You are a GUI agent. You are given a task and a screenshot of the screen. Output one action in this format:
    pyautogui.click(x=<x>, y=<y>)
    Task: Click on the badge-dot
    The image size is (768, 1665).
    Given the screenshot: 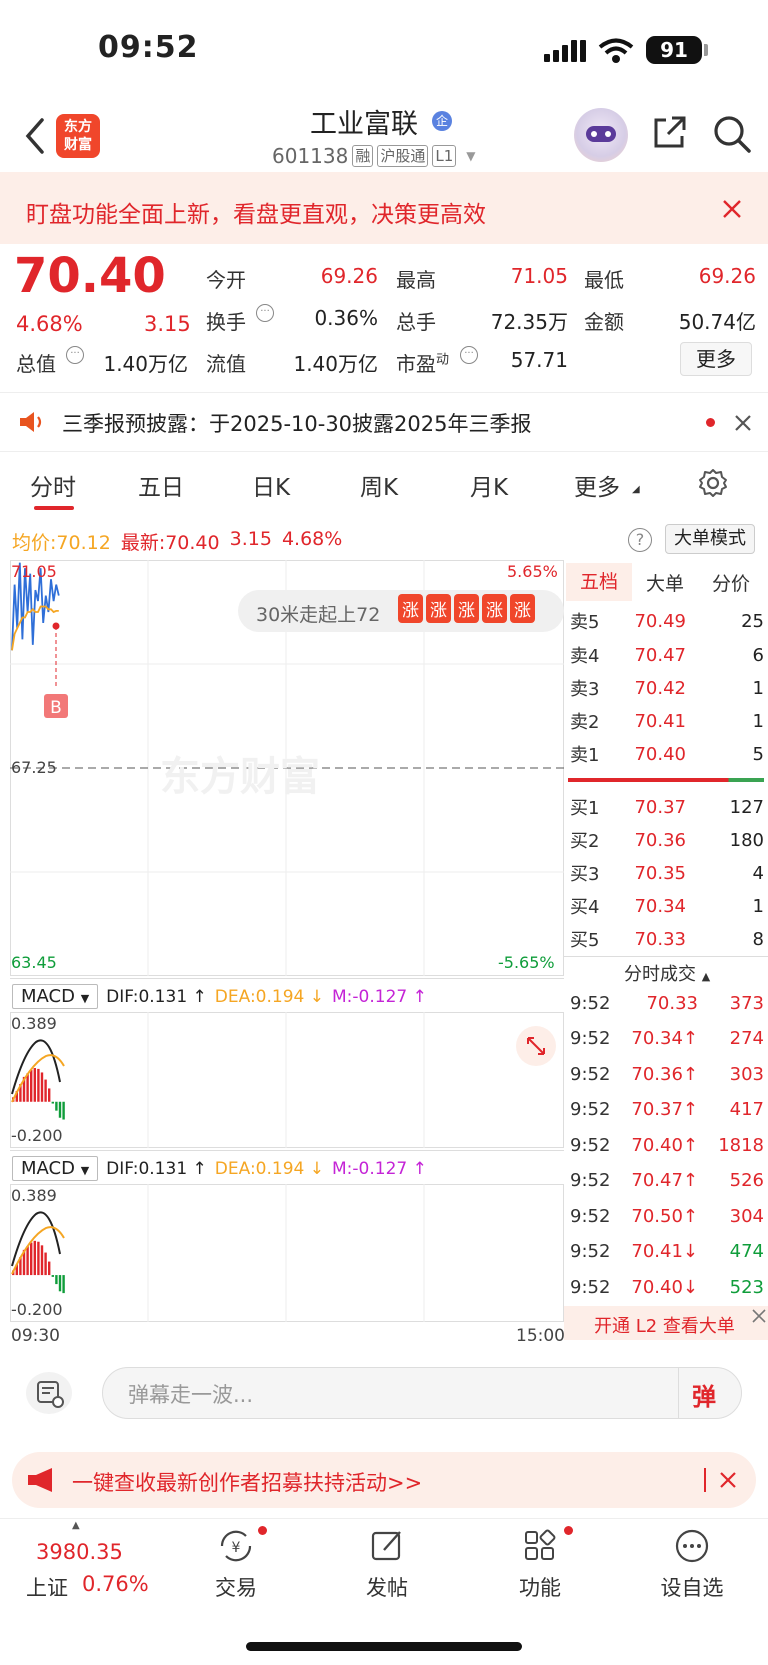 What is the action you would take?
    pyautogui.click(x=262, y=1530)
    